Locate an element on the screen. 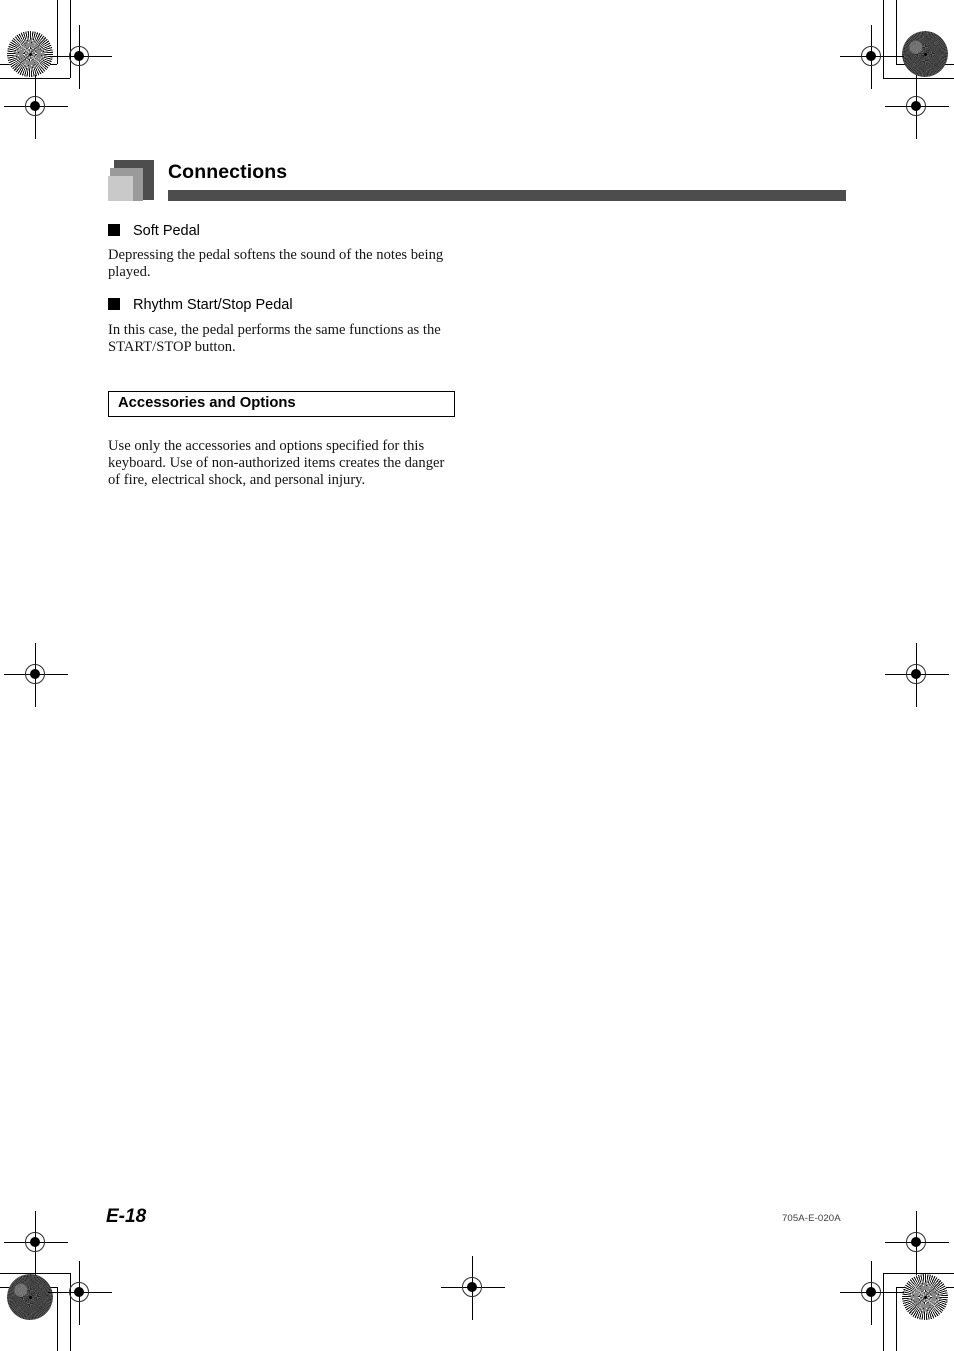 The width and height of the screenshot is (954, 1351). subsection-heading-label: Soft Pedal is located at coordinates (166, 231).